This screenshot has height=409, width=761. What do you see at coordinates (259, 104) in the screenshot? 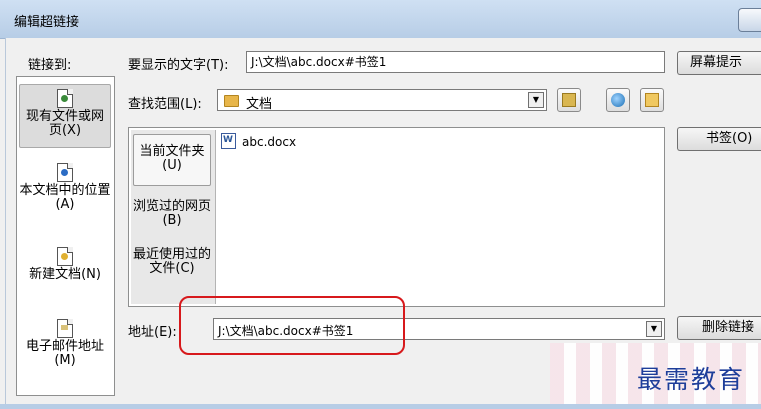
I see `look-in-value: 文档` at bounding box center [259, 104].